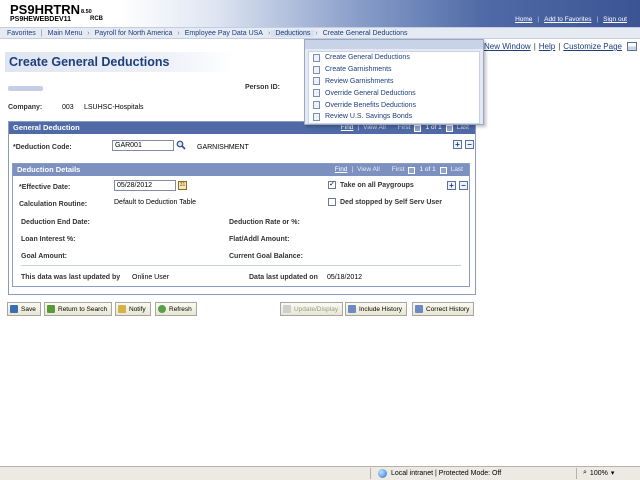  I want to click on effective-date-label: *Effective Date:, so click(45, 187).